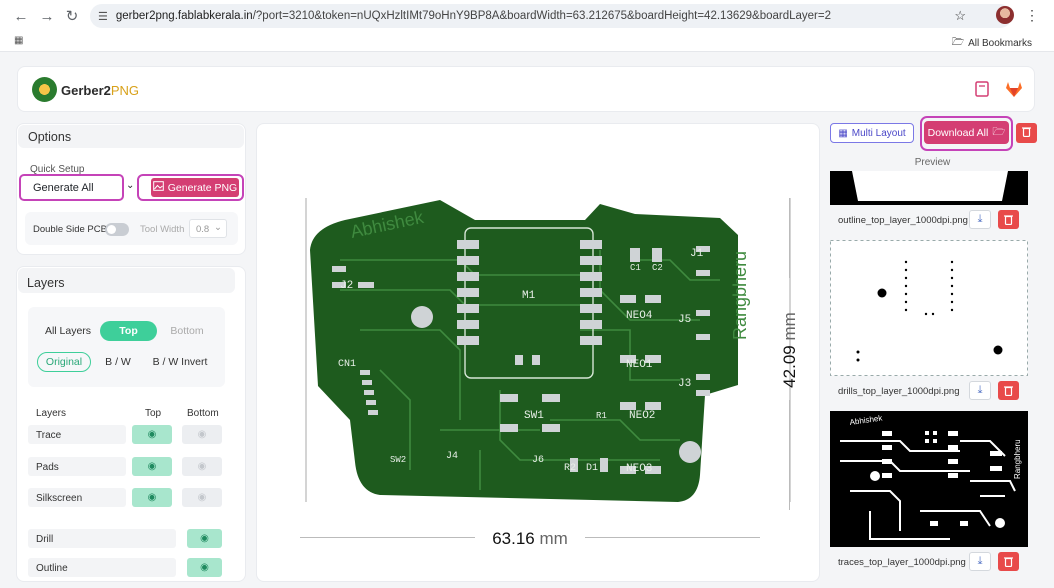  What do you see at coordinates (51, 413) in the screenshot?
I see `column-layers-header: Layers` at bounding box center [51, 413].